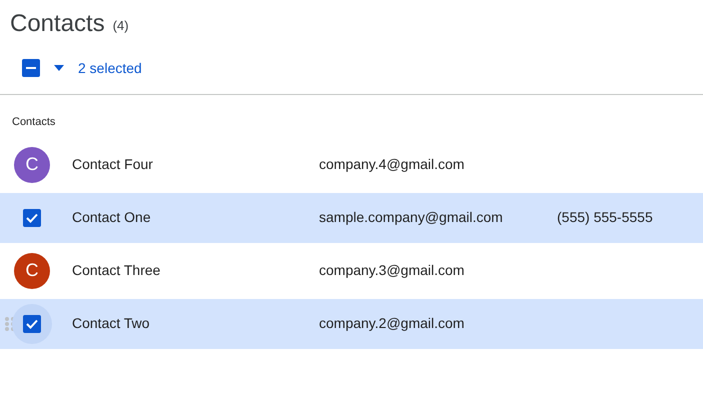  I want to click on contact-email: company.2@gmail.com, so click(391, 323).